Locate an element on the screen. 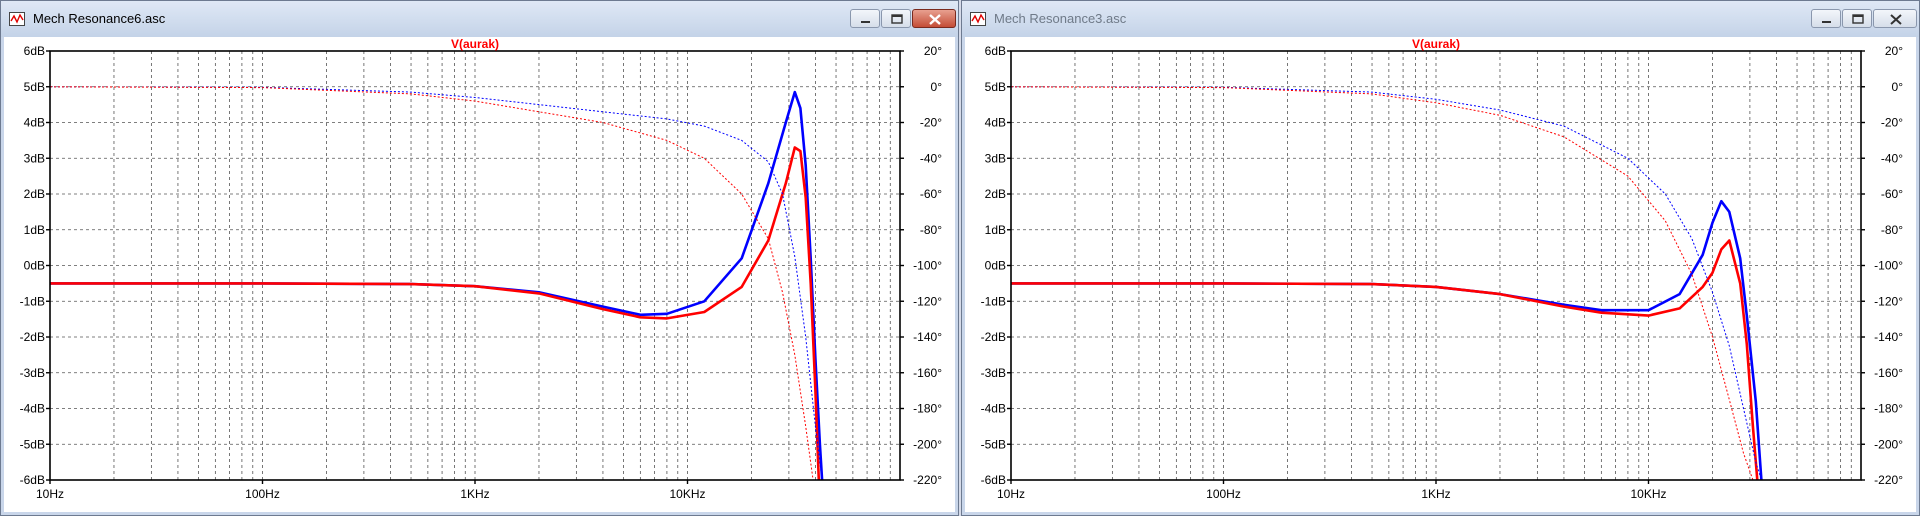  window-title: Mech Resonance3.asc is located at coordinates (1060, 18).